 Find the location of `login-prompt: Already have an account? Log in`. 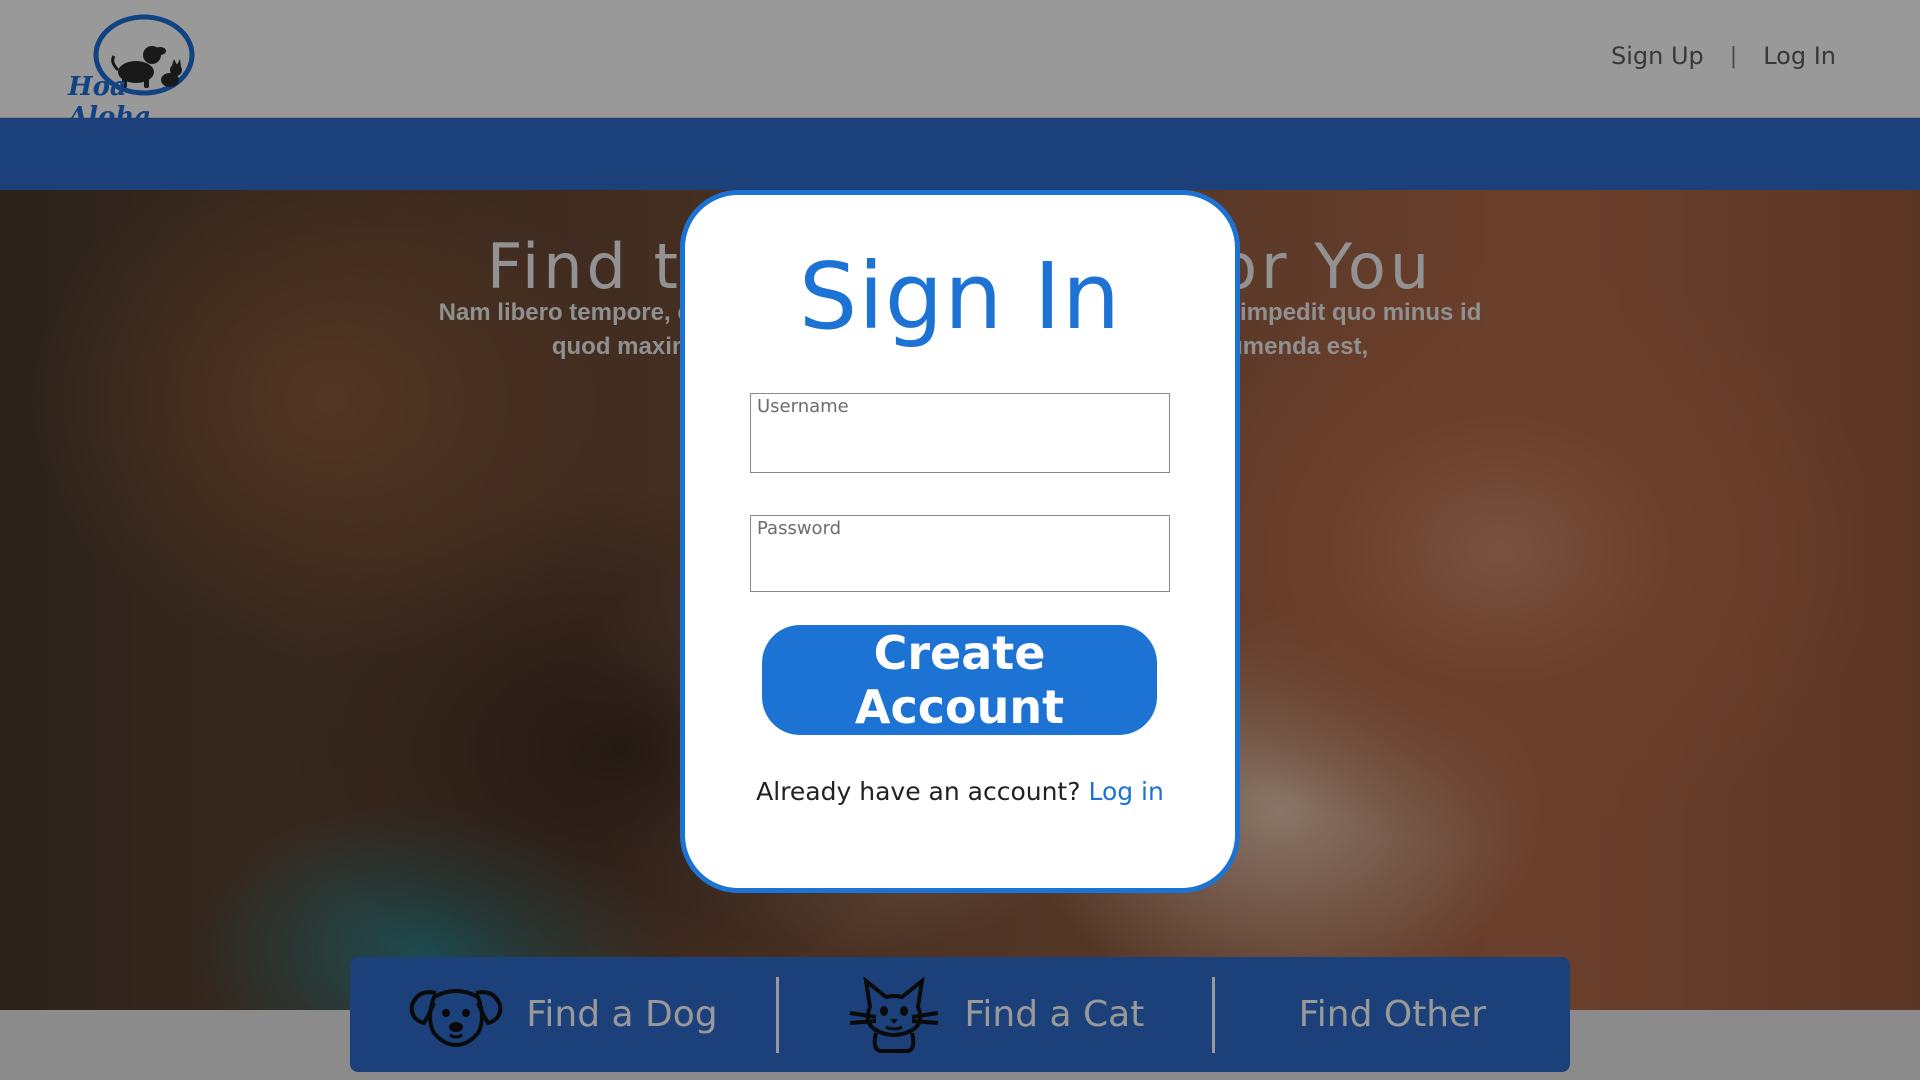

login-prompt: Already have an account? Log in is located at coordinates (960, 791).